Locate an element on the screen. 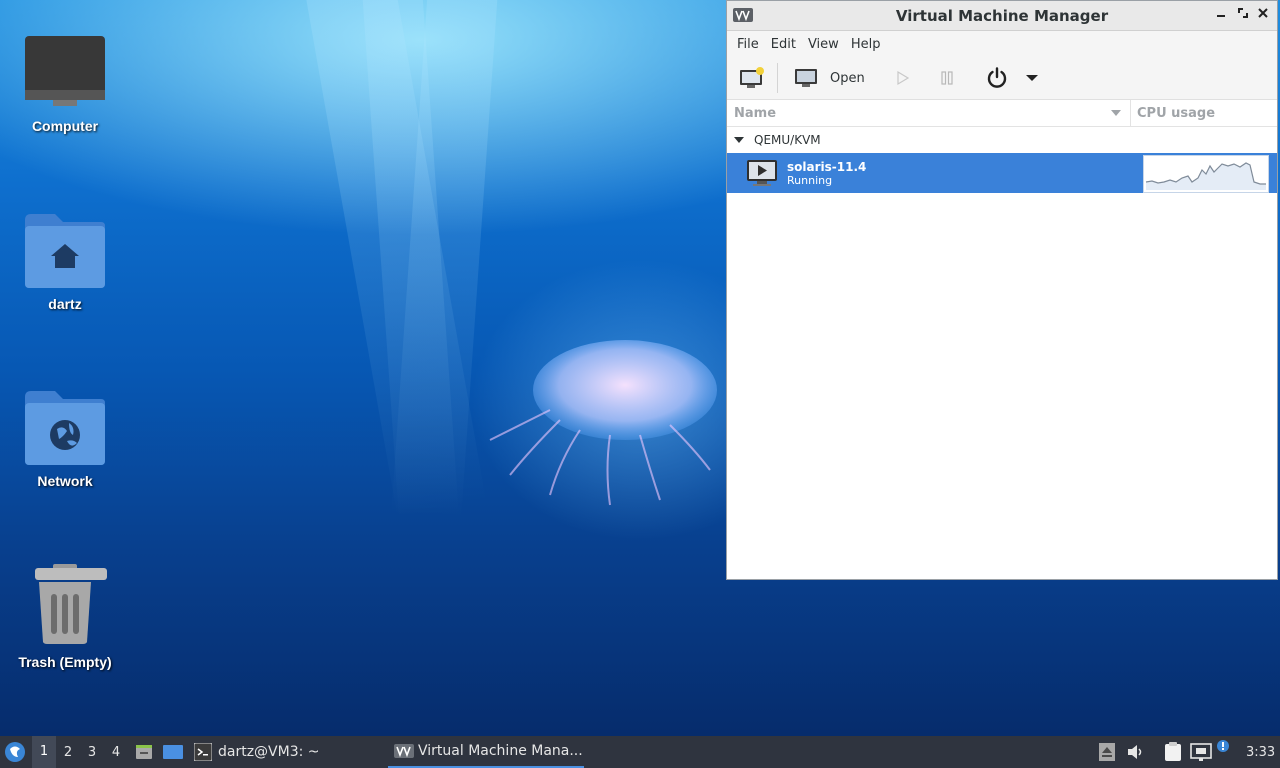 Image resolution: width=1280 pixels, height=768 pixels. connection-name: QEMU/KVM is located at coordinates (787, 140).